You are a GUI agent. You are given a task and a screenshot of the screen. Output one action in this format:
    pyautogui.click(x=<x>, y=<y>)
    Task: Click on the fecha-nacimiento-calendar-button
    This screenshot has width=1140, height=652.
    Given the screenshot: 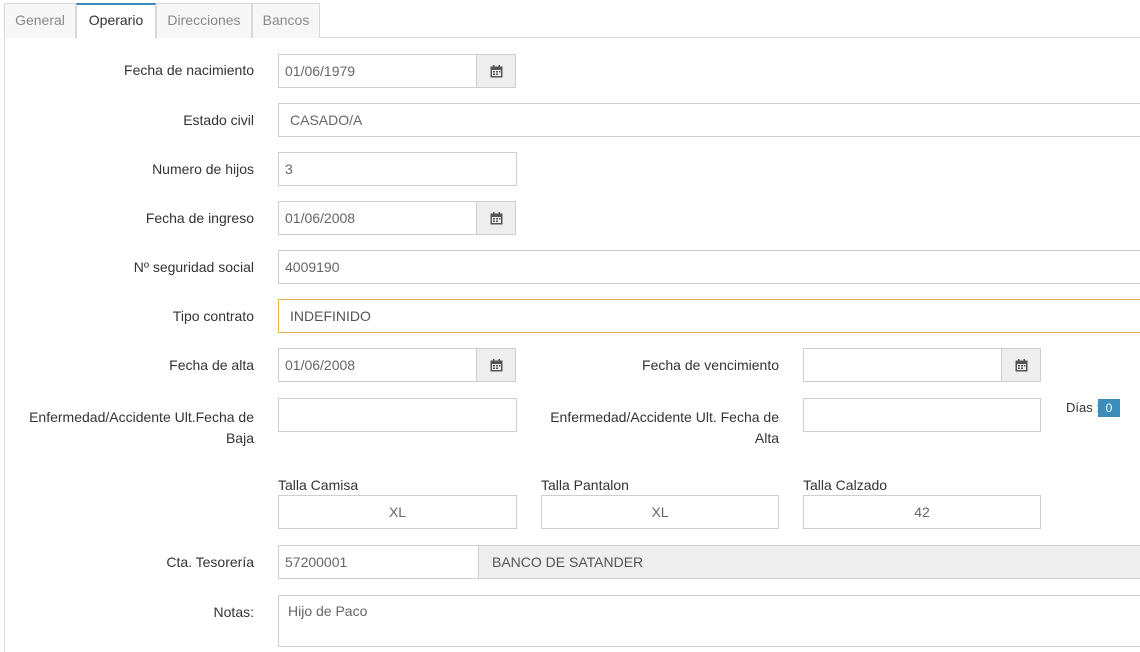 What is the action you would take?
    pyautogui.click(x=496, y=71)
    